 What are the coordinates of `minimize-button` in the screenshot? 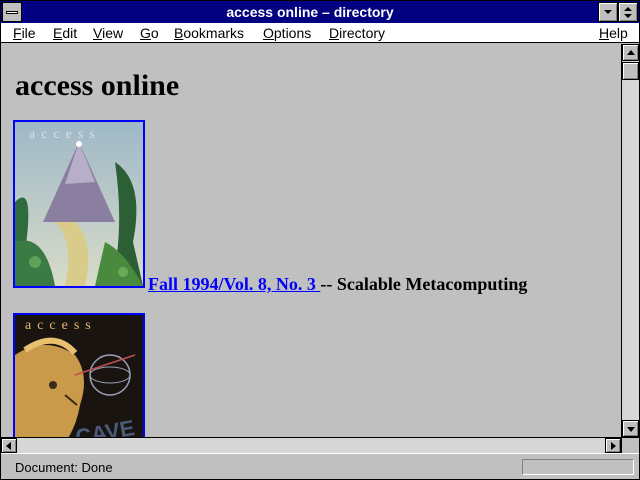 It's located at (608, 12).